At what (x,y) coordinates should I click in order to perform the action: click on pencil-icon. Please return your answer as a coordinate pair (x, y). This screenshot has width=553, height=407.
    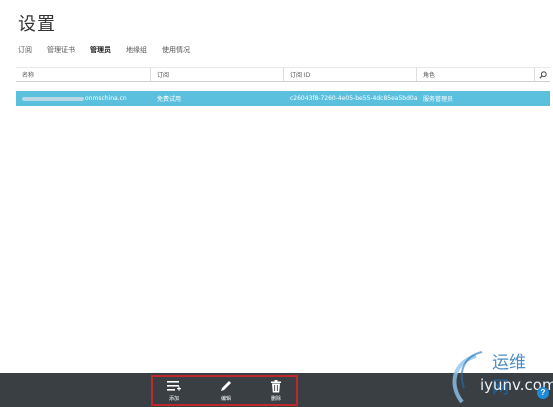
    Looking at the image, I should click on (226, 386).